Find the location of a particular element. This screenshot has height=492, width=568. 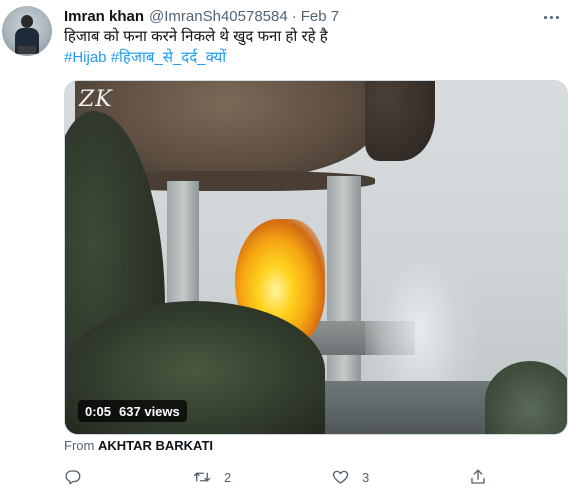

tweet-actions: 2 3 is located at coordinates (314, 477).